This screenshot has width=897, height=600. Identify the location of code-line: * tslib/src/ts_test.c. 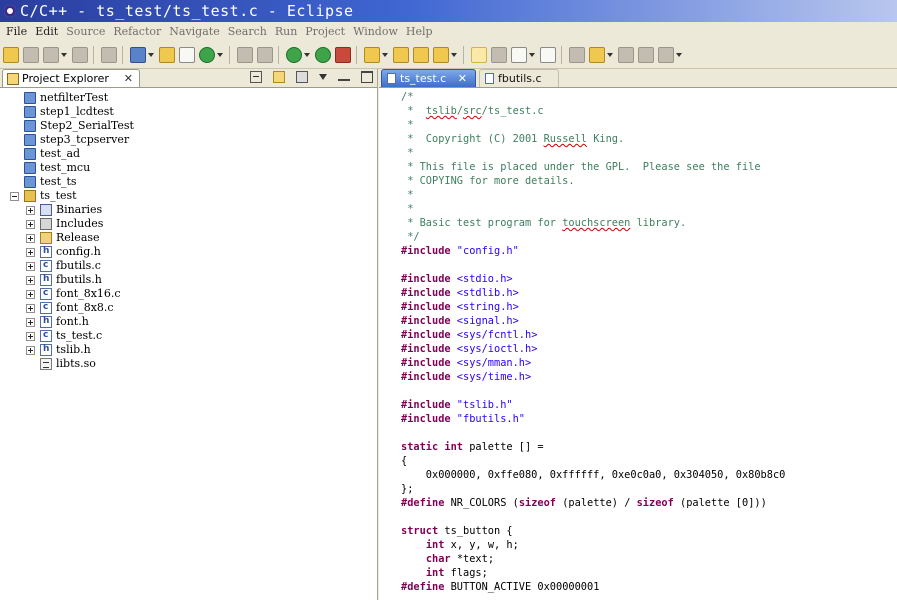
(593, 111).